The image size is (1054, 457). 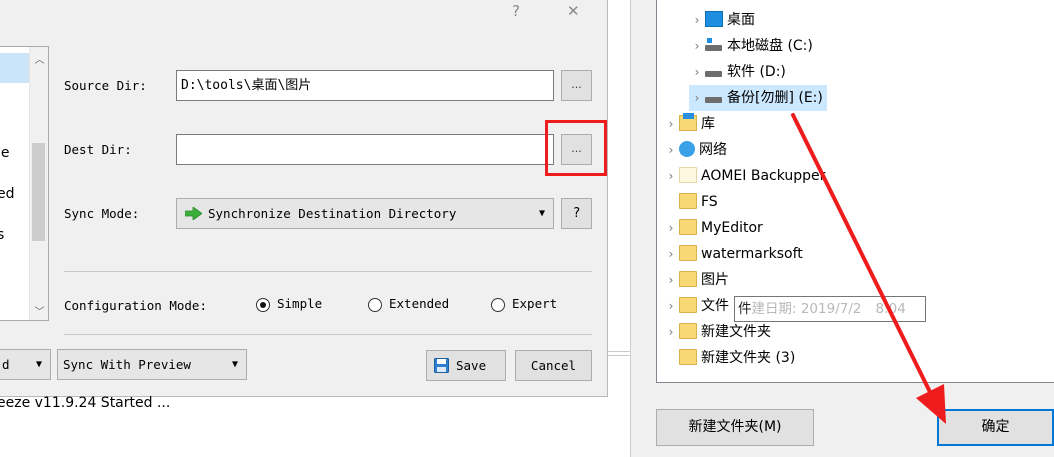 I want to click on separator, so click(x=328, y=271).